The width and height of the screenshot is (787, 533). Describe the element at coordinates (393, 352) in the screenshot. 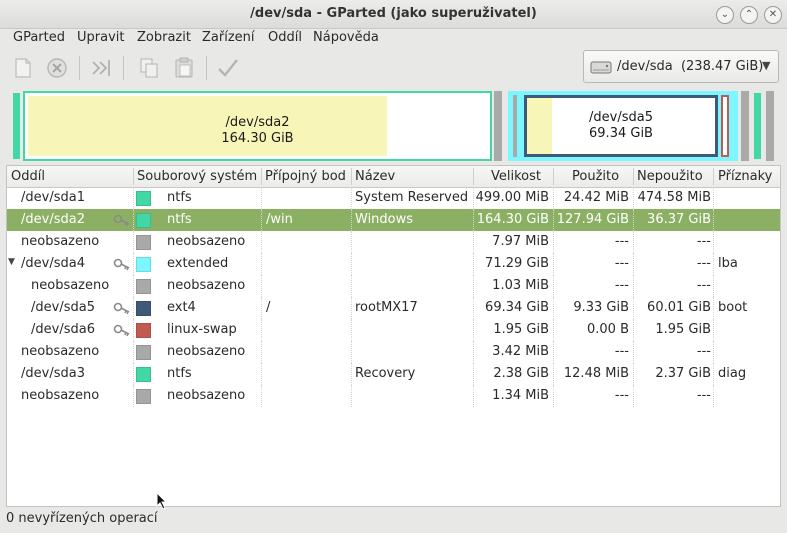

I see `table-row: neobsazeno neobsazeno 3.42 MiB --- ---` at that location.